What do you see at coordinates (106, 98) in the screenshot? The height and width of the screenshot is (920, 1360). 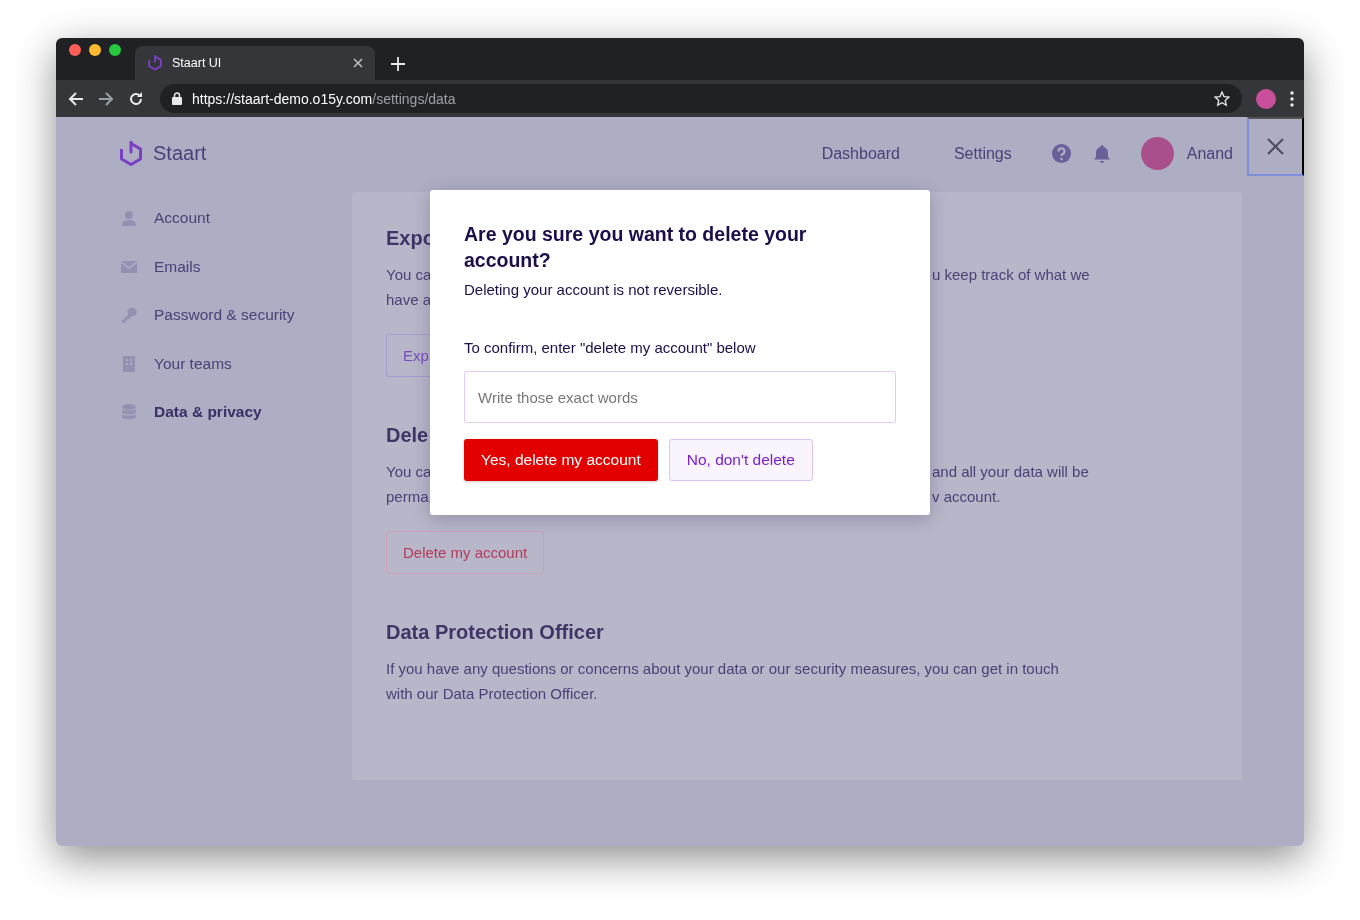 I see `forward-arrow-icon` at bounding box center [106, 98].